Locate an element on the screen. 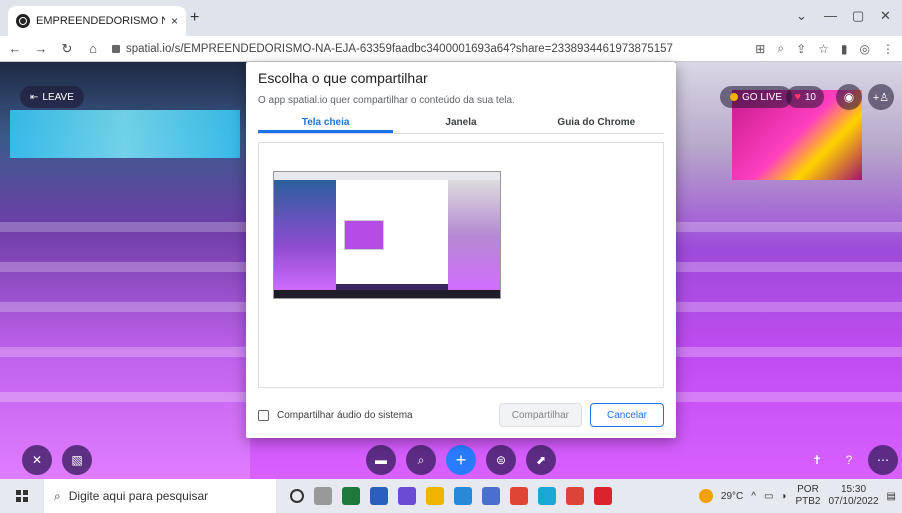 This screenshot has width=902, height=513. people-icon is located at coordinates (491, 496).